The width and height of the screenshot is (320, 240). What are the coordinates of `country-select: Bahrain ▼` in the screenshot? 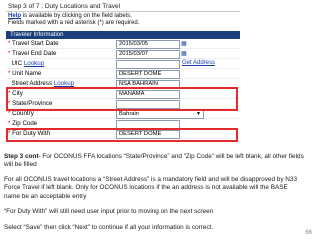 It's located at (160, 114).